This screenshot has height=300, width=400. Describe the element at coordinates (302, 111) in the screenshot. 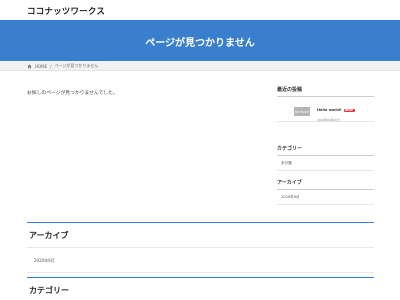

I see `post-thumbnail: NO IMAGE` at that location.